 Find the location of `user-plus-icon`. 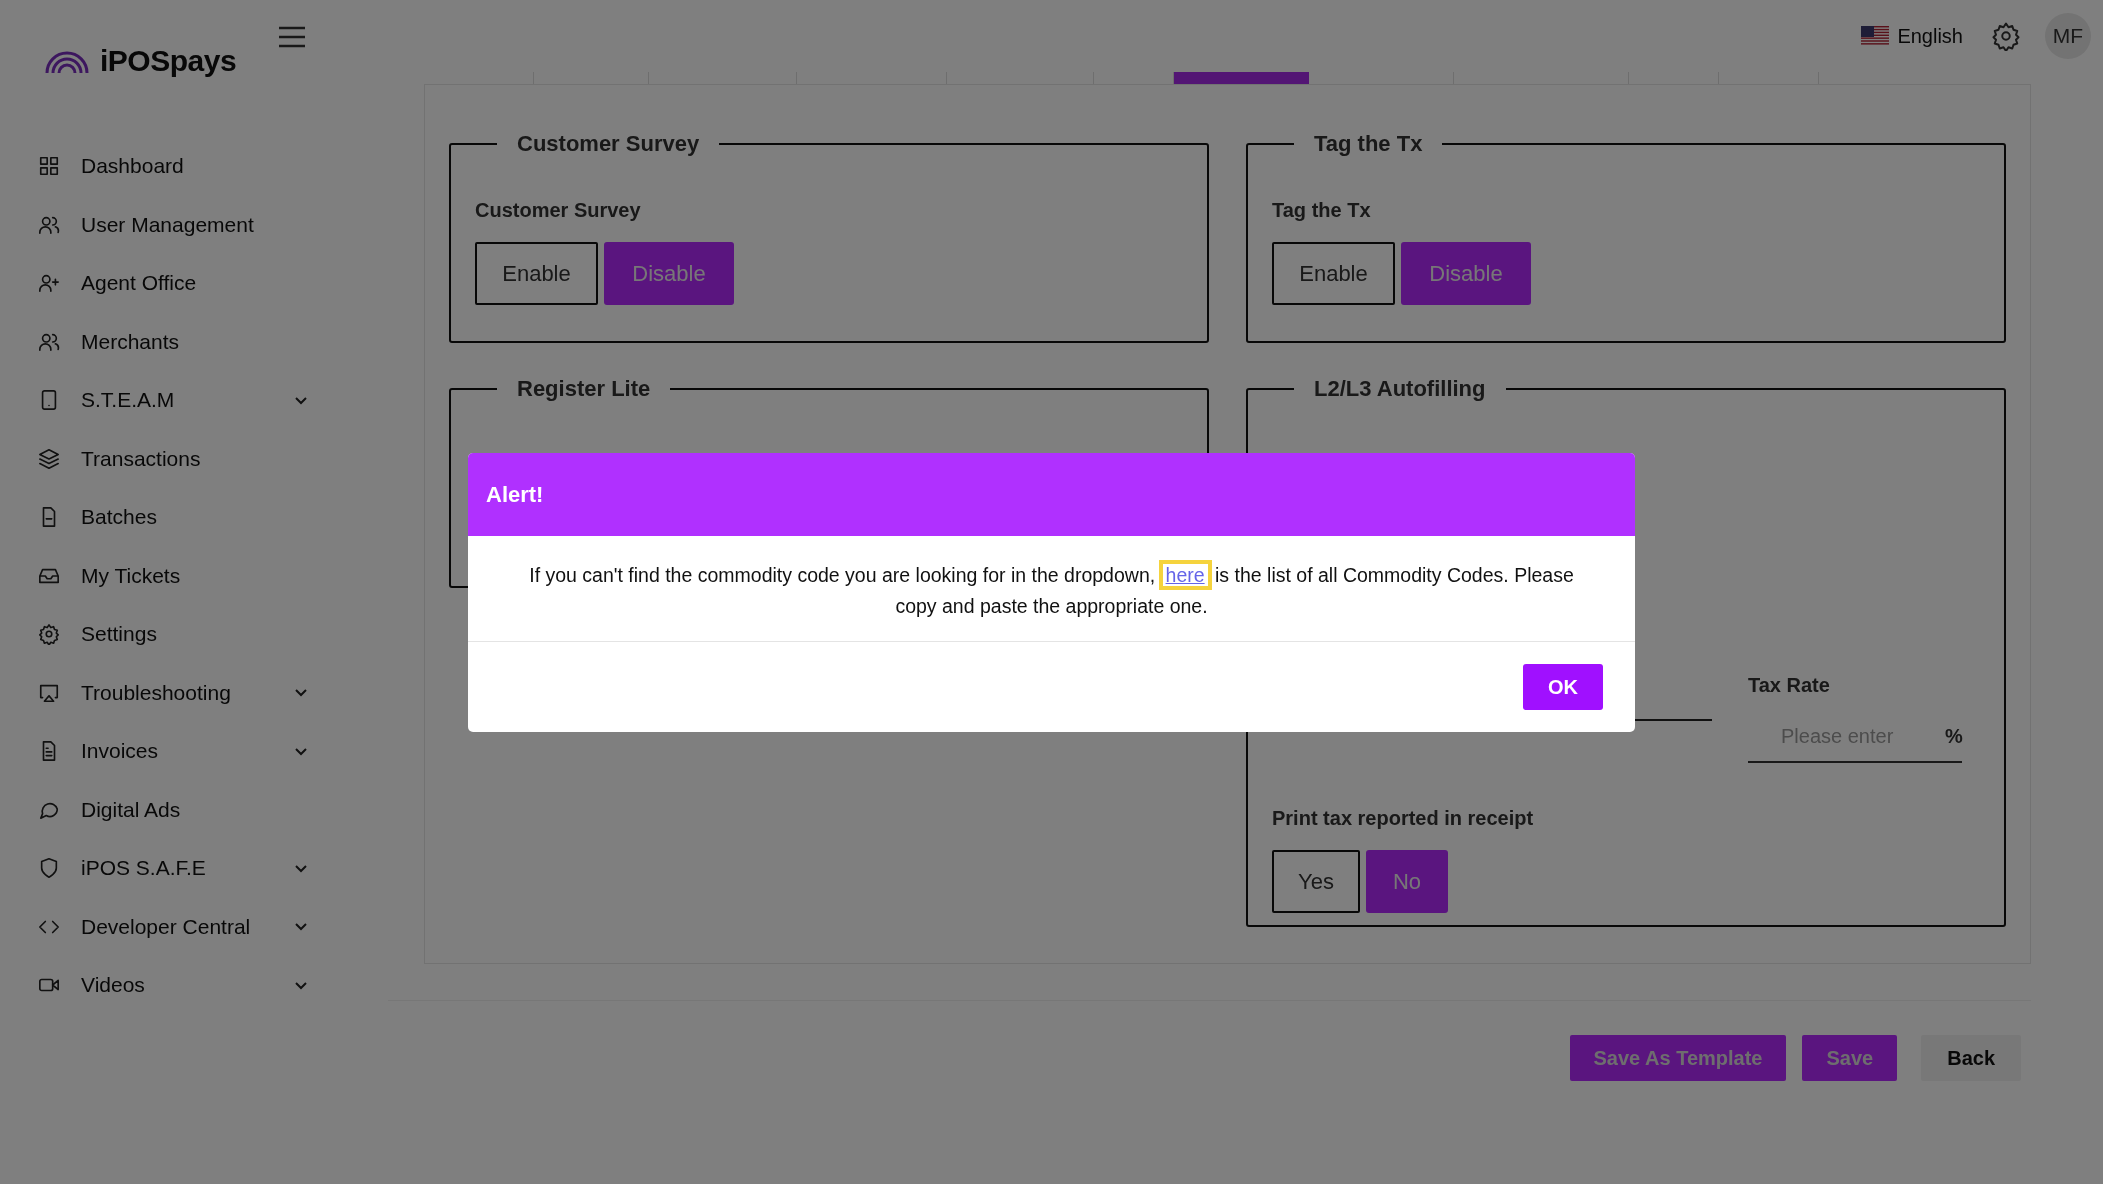

user-plus-icon is located at coordinates (49, 283).